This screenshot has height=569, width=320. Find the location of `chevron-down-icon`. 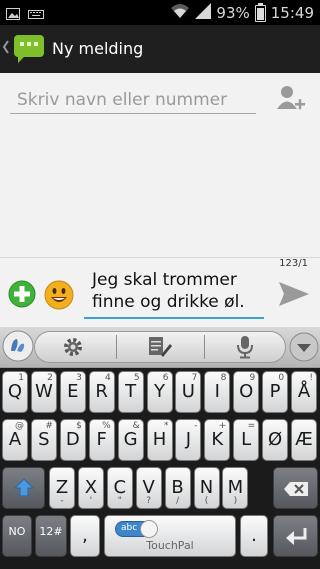

chevron-down-icon is located at coordinates (304, 347).